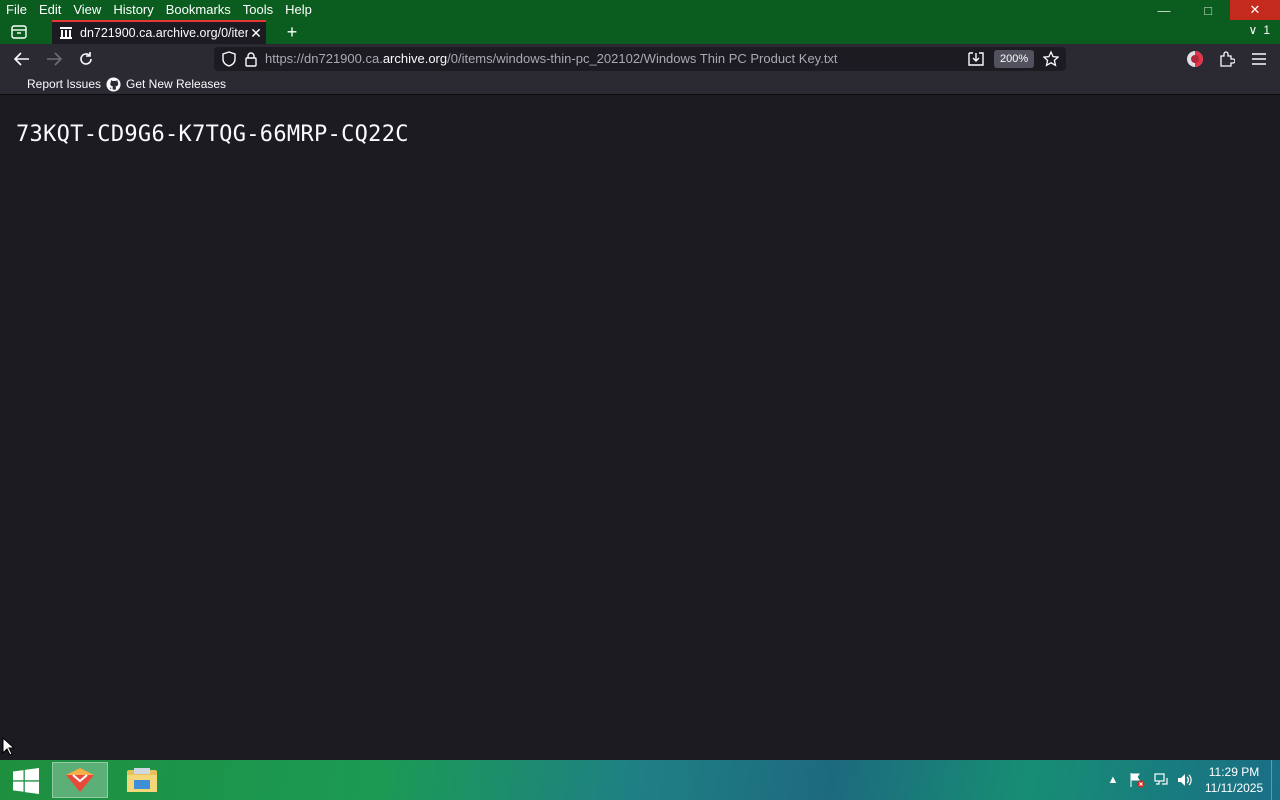 This screenshot has width=1280, height=800. I want to click on folder-icon, so click(142, 780).